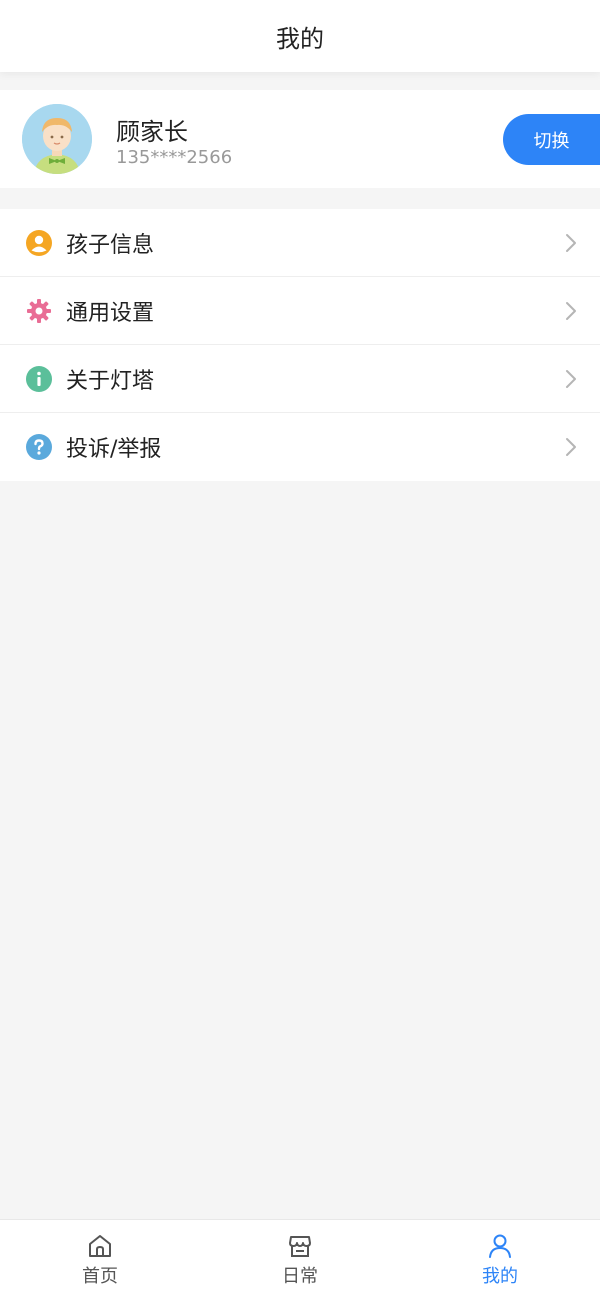 The image size is (600, 1299). I want to click on user-name: 顾家长, so click(152, 132).